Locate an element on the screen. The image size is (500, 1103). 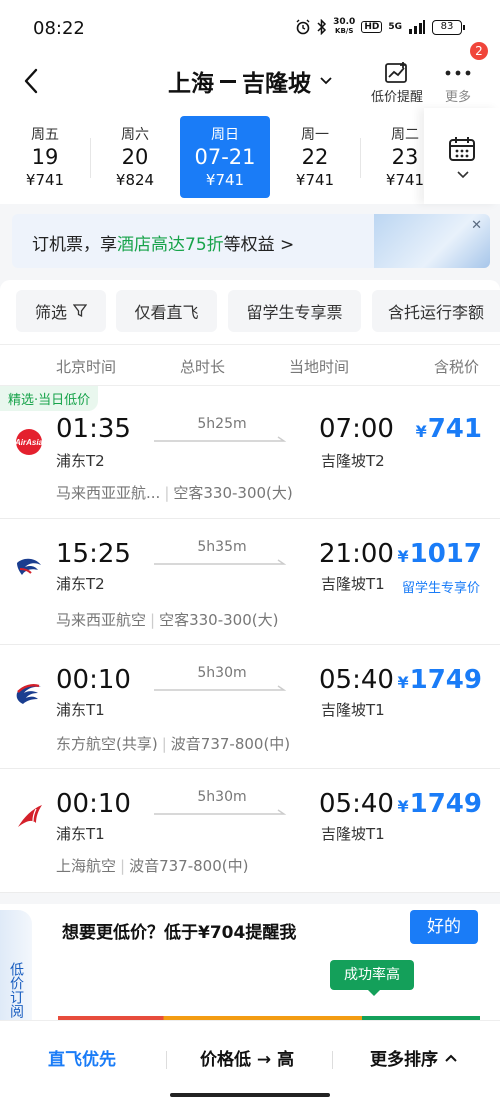
sort-price-asc: 价格低 → 高 is located at coordinates (247, 1057).